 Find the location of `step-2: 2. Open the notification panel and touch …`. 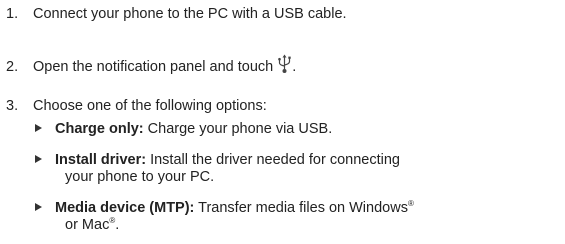

step-2: 2. Open the notification panel and touch … is located at coordinates (151, 65).